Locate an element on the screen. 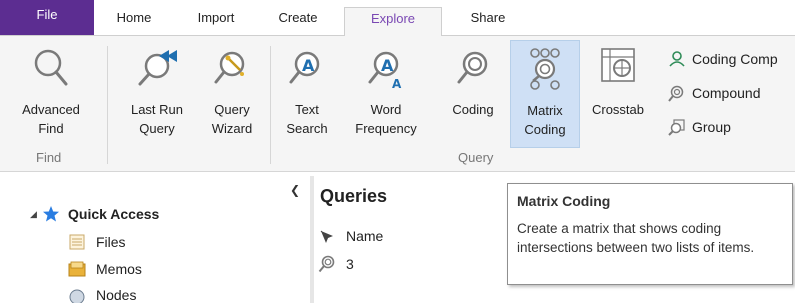 The width and height of the screenshot is (795, 303). coding-comparison-button: Coding Comp is located at coordinates (721, 63).